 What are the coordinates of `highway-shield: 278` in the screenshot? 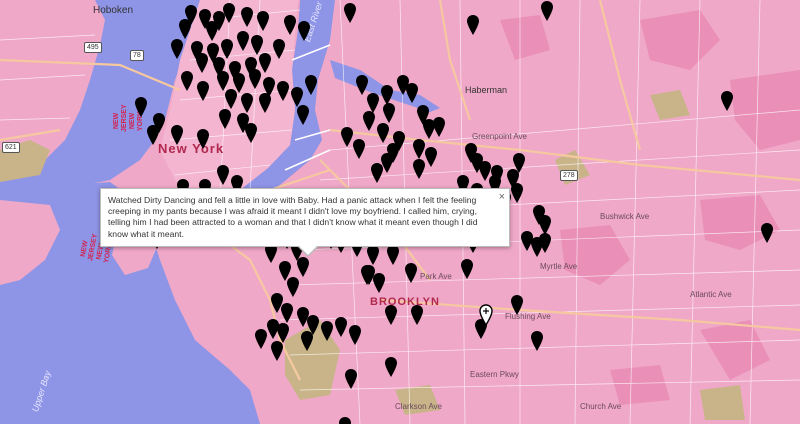 It's located at (569, 175).